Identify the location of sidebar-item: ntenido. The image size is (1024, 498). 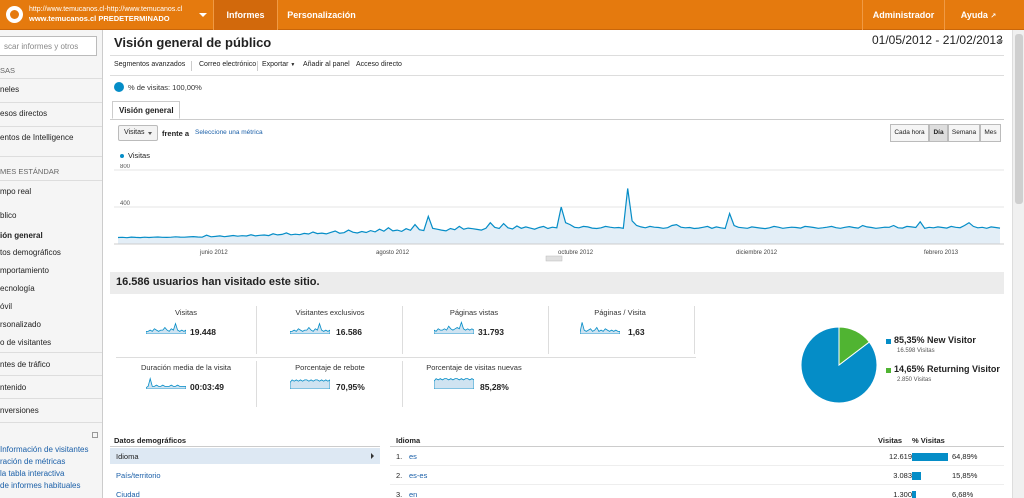
(51, 387).